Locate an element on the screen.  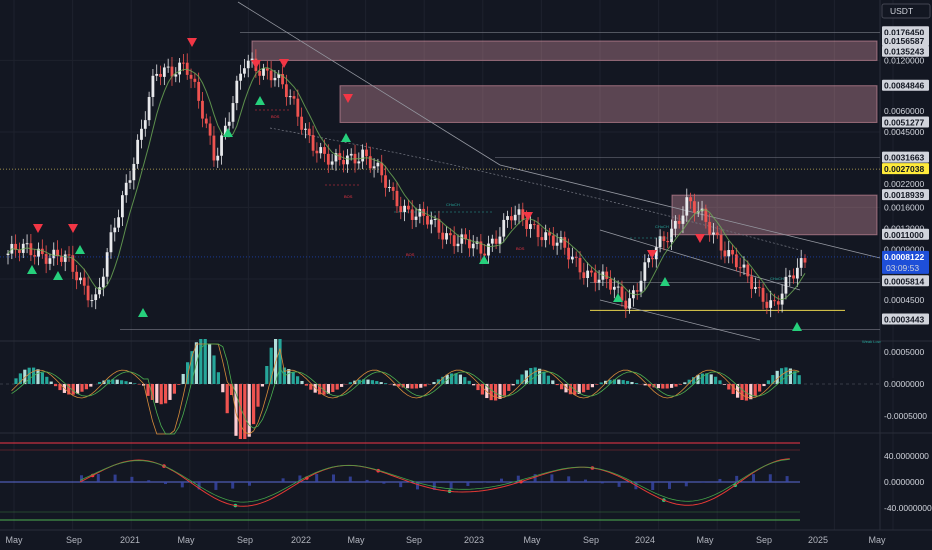
price-tick-label: 0.0022000 is located at coordinates (904, 184).